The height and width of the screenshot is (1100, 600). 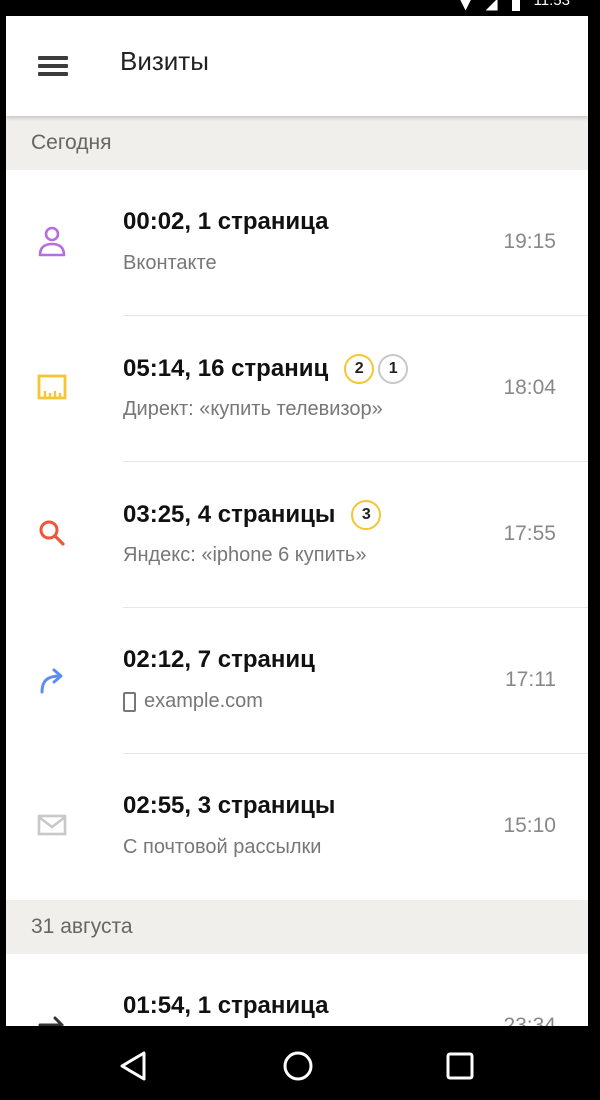 I want to click on visit-time: 17:11, so click(x=530, y=679).